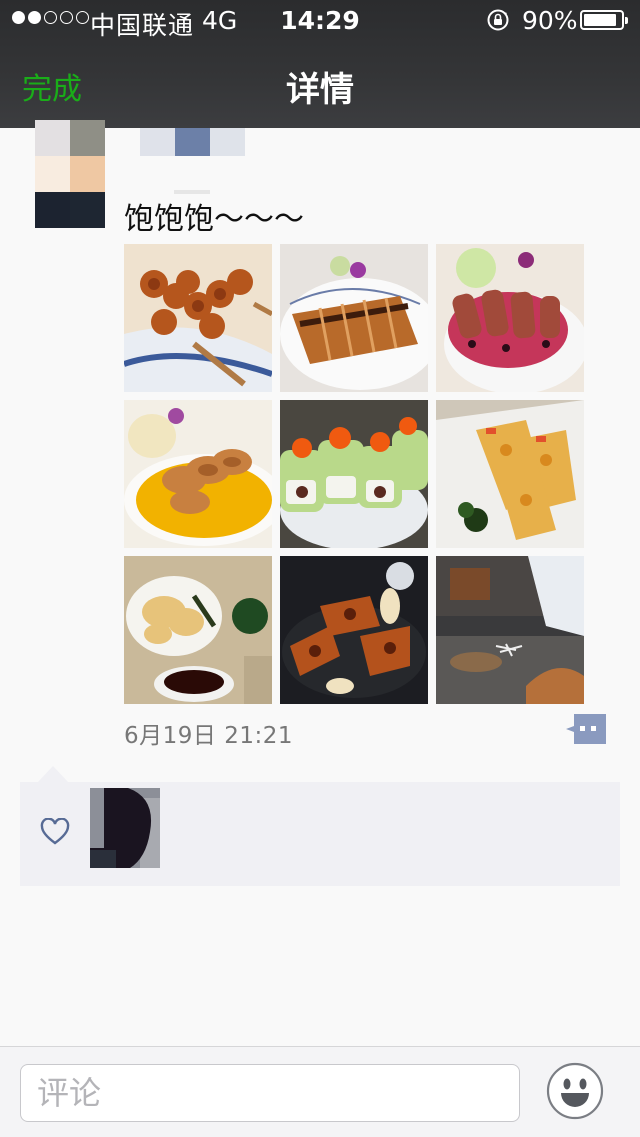 This screenshot has height=1137, width=640. What do you see at coordinates (354, 630) in the screenshot?
I see `photo-grilled-meat` at bounding box center [354, 630].